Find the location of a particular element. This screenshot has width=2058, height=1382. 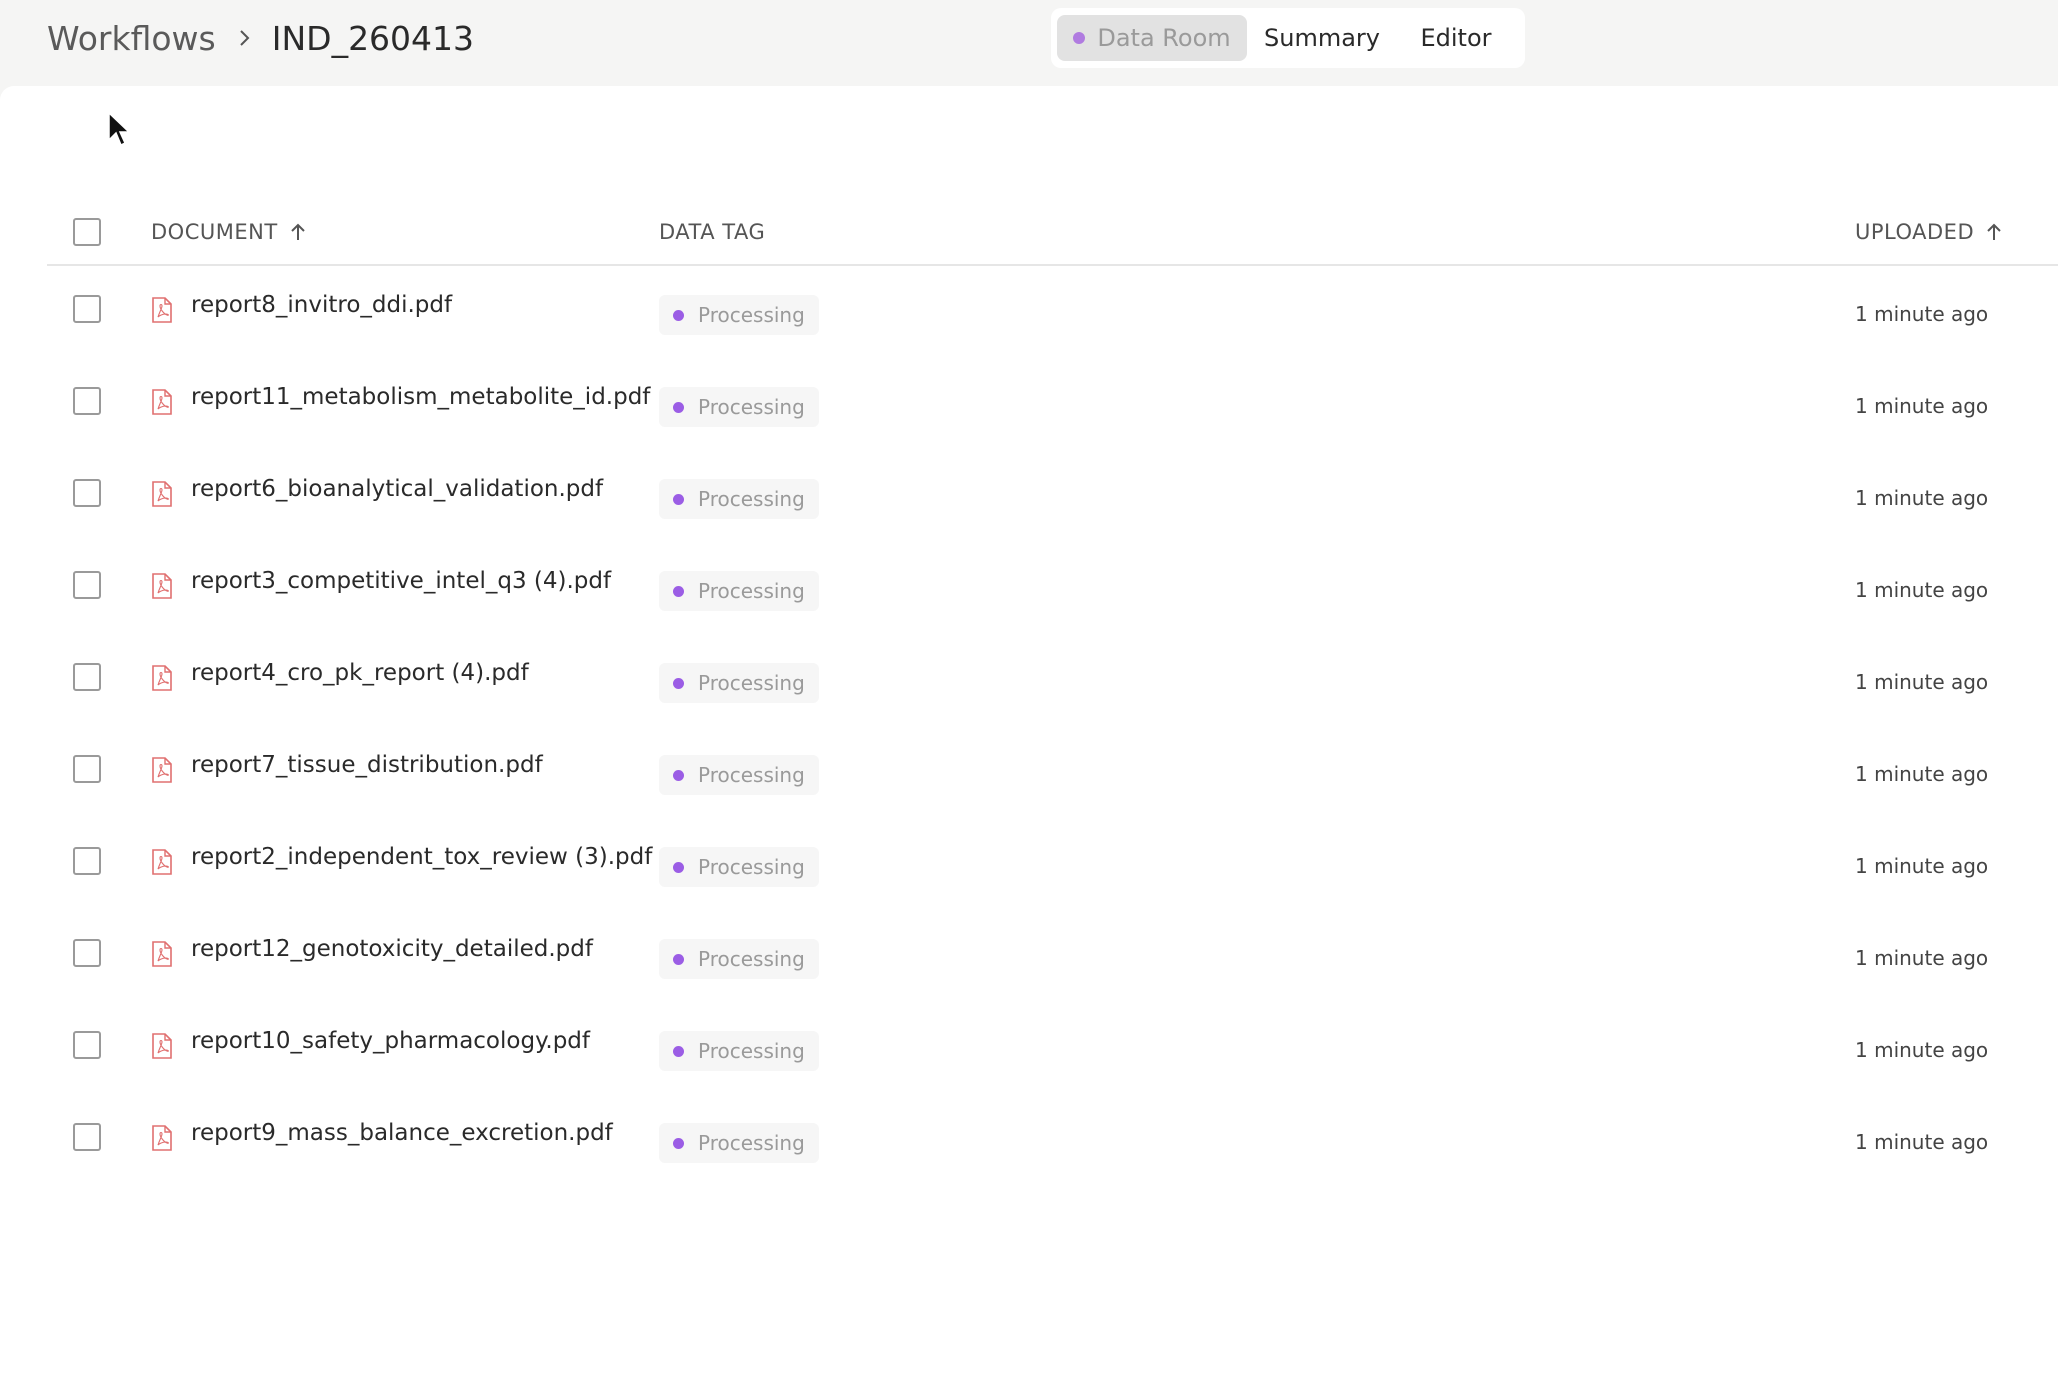

document-name: report4_cro_pk_report (4).pdf is located at coordinates (360, 673).